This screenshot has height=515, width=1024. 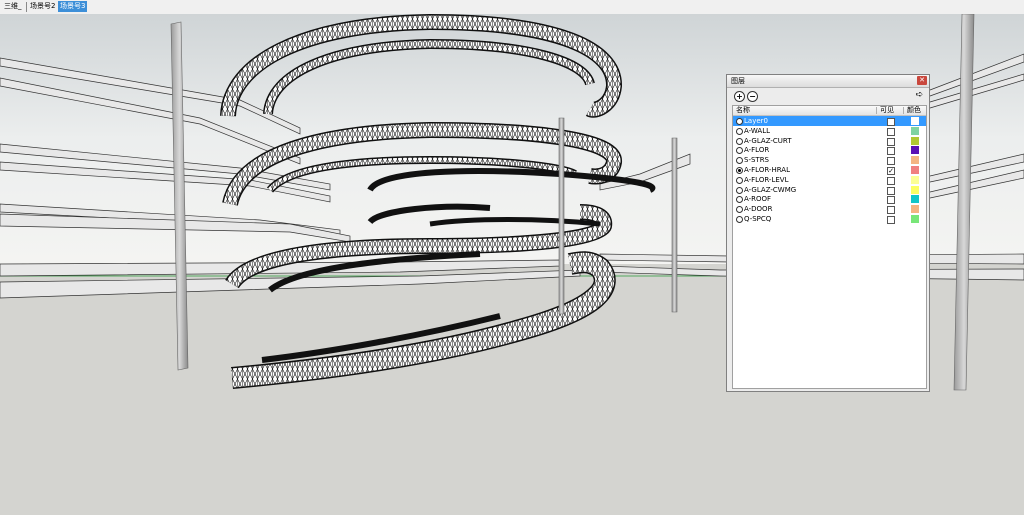 I want to click on tab-scene-3: 场景号3, so click(x=73, y=6).